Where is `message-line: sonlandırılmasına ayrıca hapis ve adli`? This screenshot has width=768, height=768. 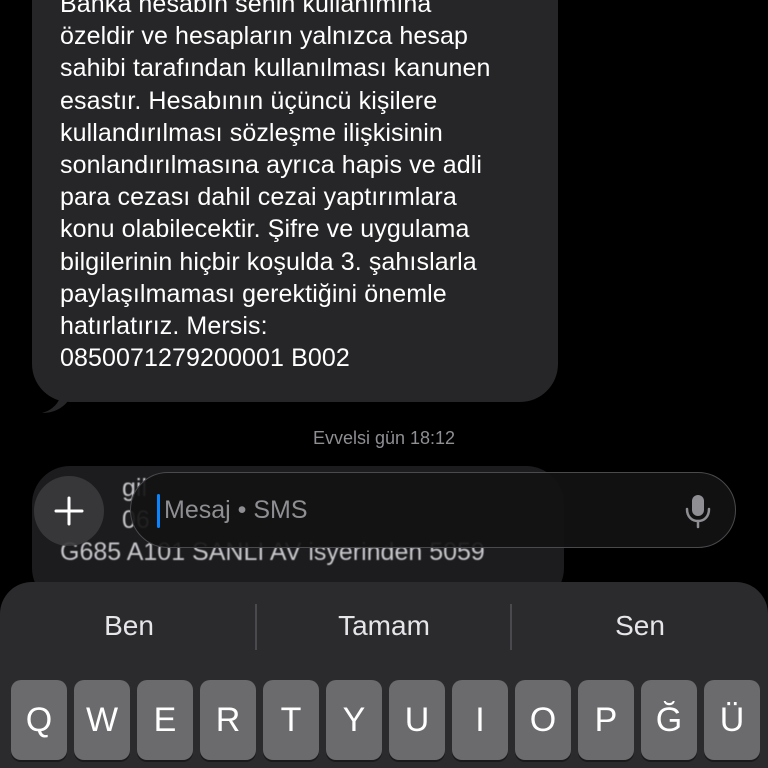 message-line: sonlandırılmasına ayrıca hapis ve adli is located at coordinates (271, 165).